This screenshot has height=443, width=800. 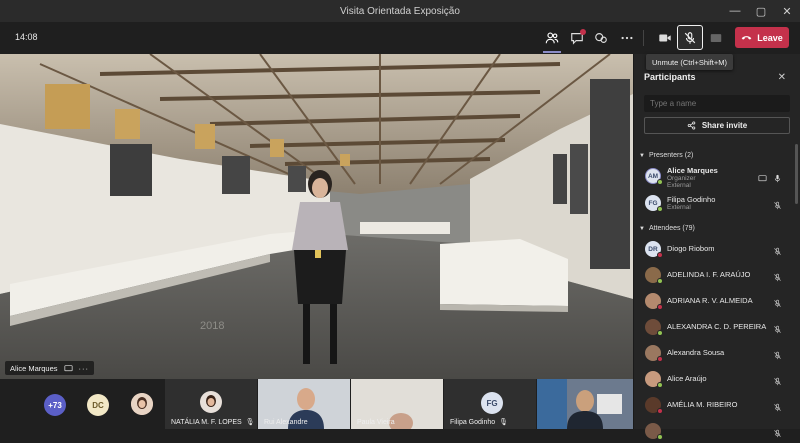 I want to click on participant-avatar-dc: DC, so click(x=98, y=405).